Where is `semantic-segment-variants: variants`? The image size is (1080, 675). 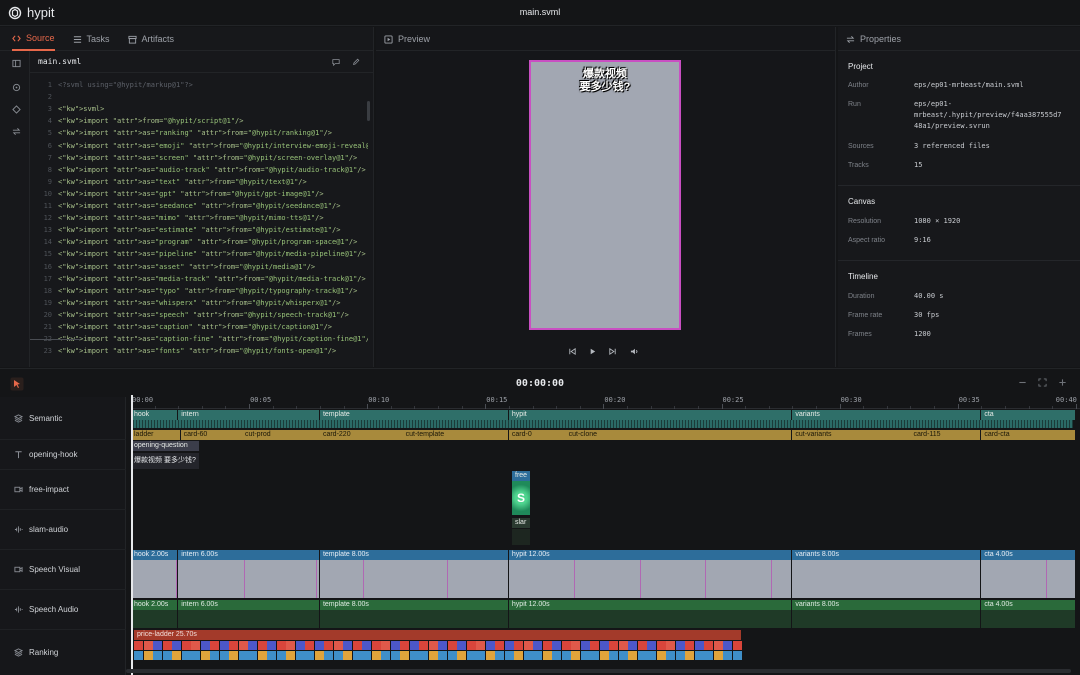
semantic-segment-variants: variants is located at coordinates (886, 415).